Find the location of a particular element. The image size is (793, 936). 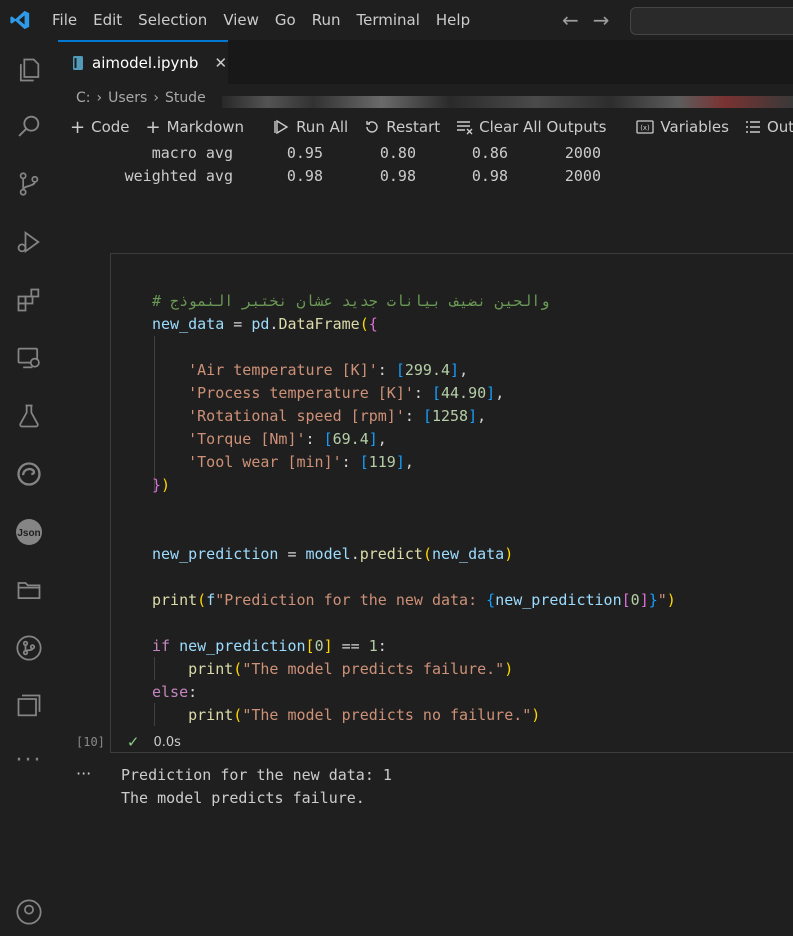

run-all-icon is located at coordinates (281, 127).